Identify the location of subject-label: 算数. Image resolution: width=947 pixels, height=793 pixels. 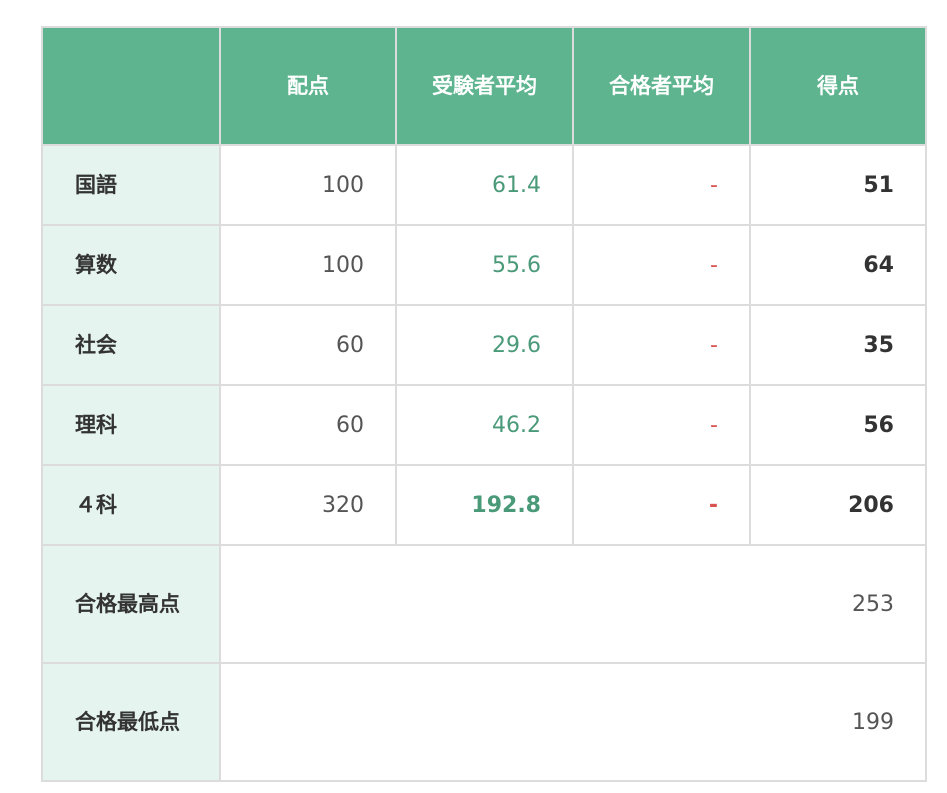
(131, 265).